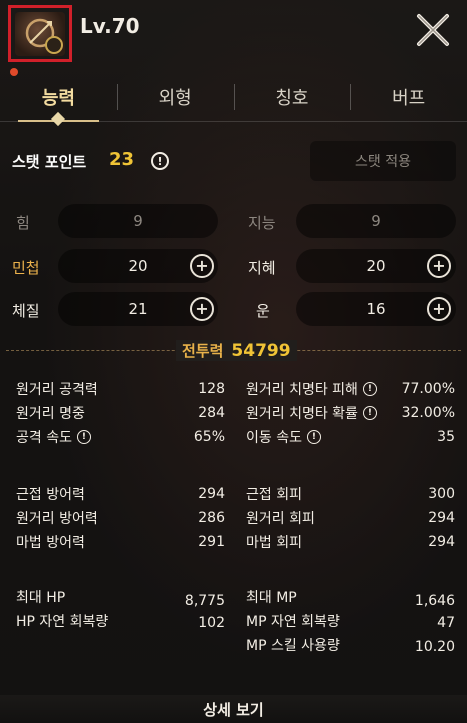  Describe the element at coordinates (271, 598) in the screenshot. I see `max-mp-label: 최대 MP` at that location.